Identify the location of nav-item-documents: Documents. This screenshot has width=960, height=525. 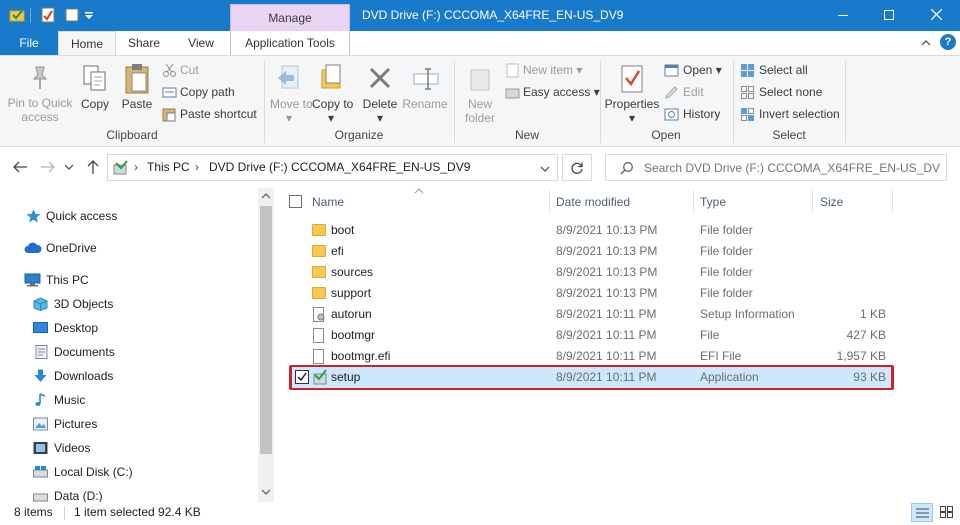
(129, 352).